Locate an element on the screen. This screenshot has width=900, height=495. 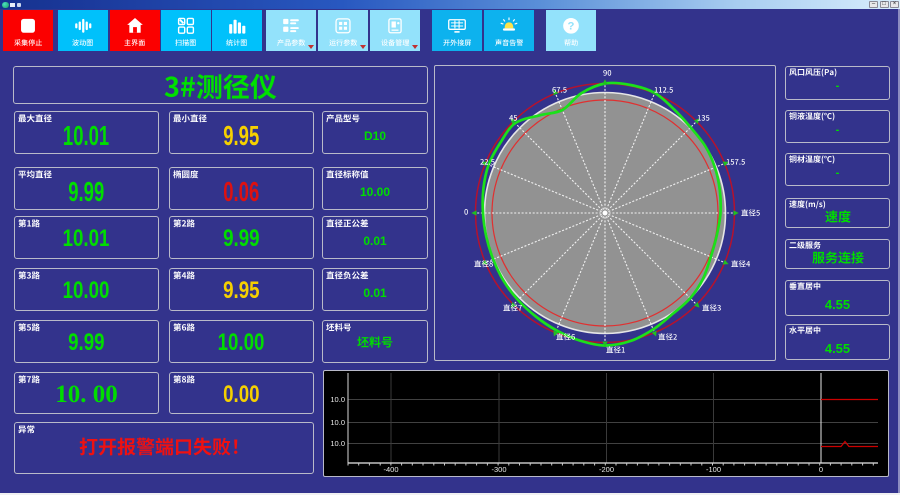
svg-text: -100 is located at coordinates (713, 469).